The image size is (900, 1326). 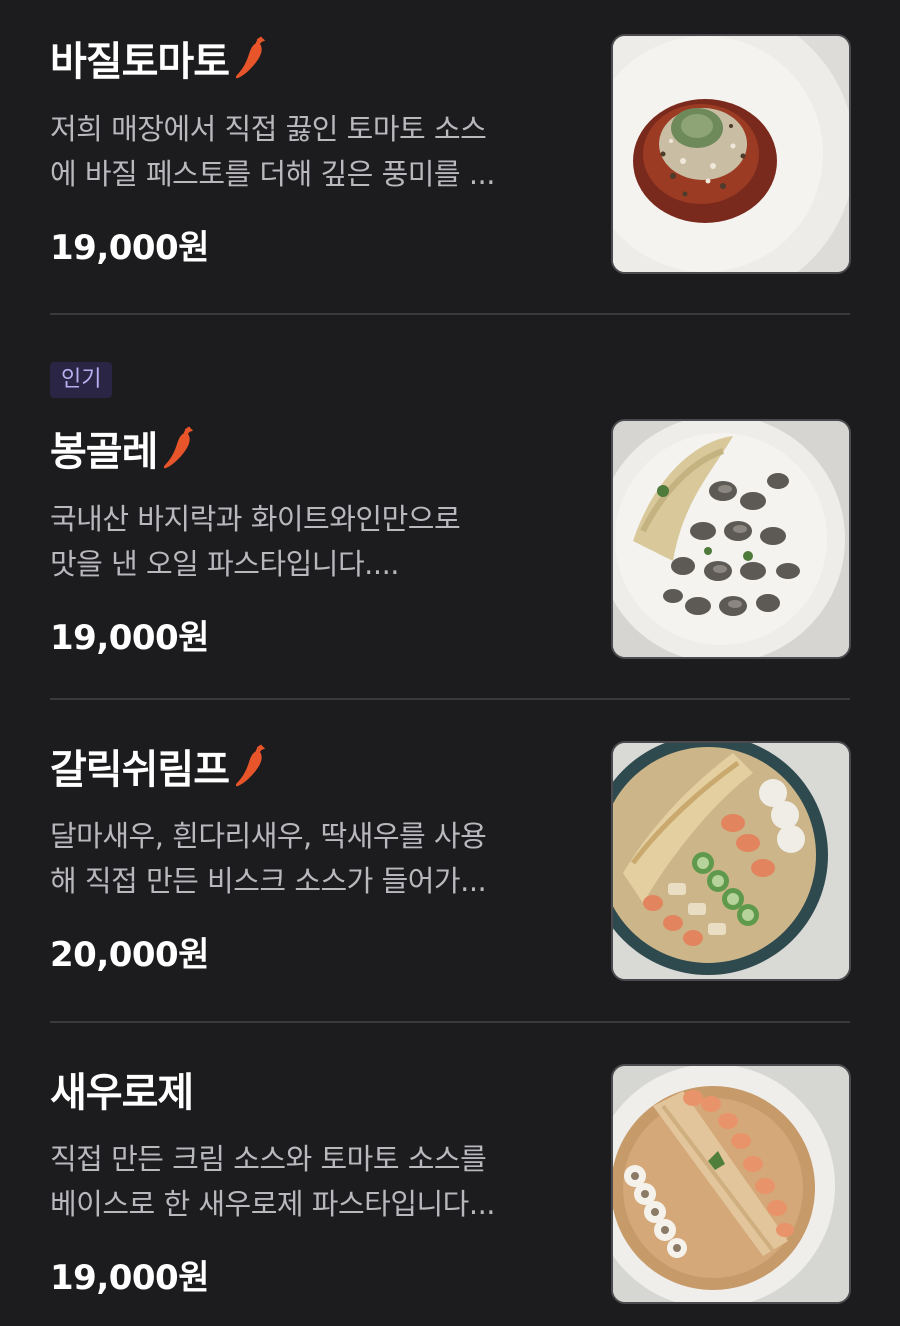 I want to click on shrimp-rose-pasta-photo, so click(x=731, y=1184).